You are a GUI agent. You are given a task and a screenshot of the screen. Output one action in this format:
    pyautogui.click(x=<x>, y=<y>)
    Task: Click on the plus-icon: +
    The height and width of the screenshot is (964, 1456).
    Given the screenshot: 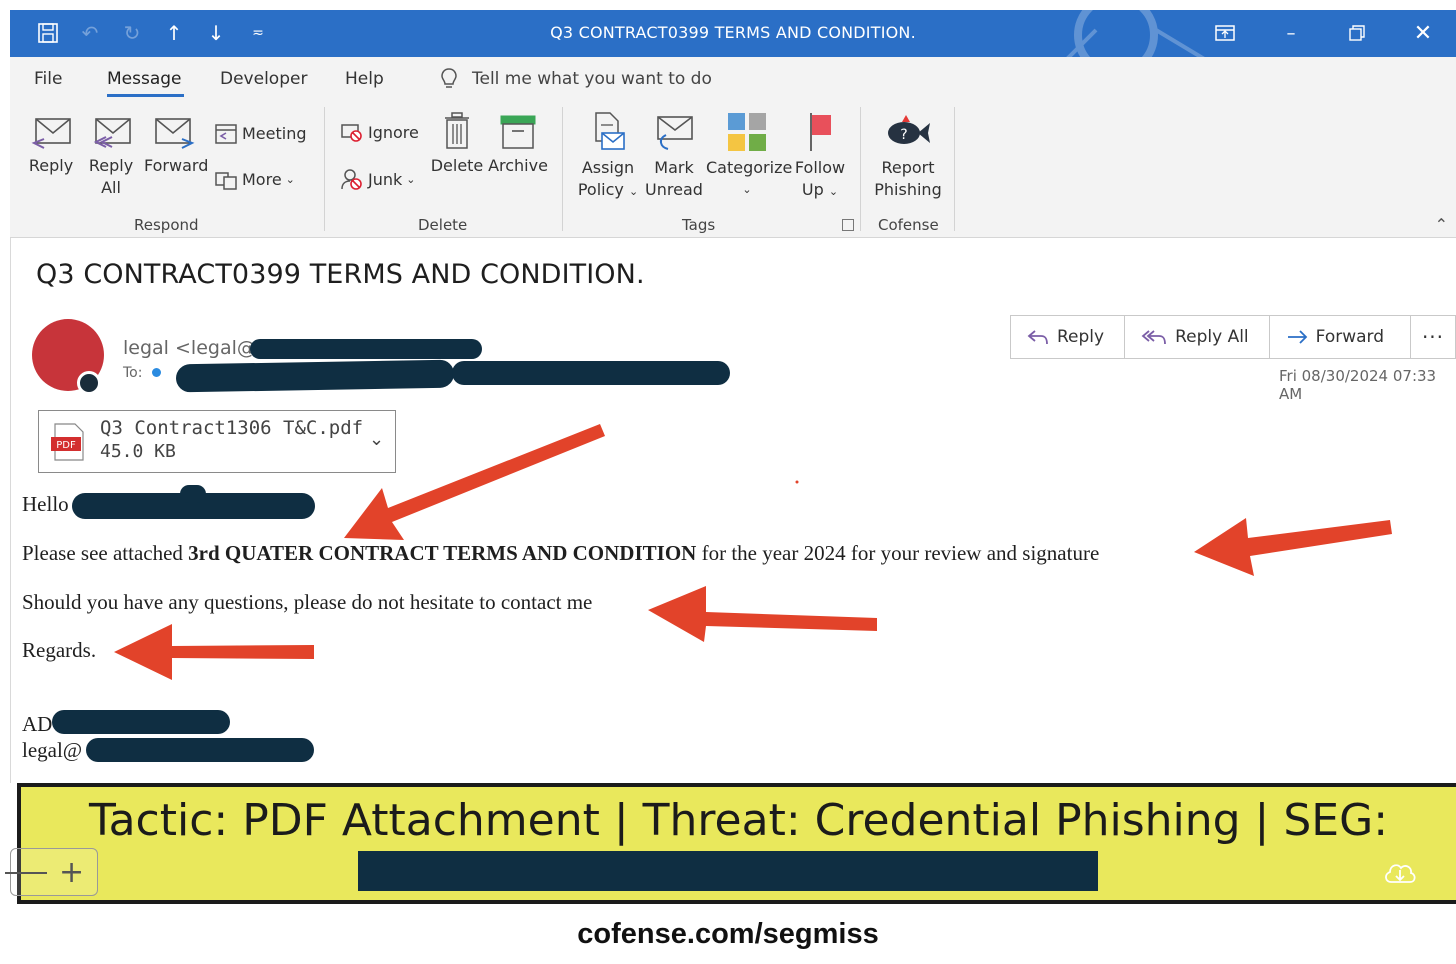 What is the action you would take?
    pyautogui.click(x=72, y=872)
    